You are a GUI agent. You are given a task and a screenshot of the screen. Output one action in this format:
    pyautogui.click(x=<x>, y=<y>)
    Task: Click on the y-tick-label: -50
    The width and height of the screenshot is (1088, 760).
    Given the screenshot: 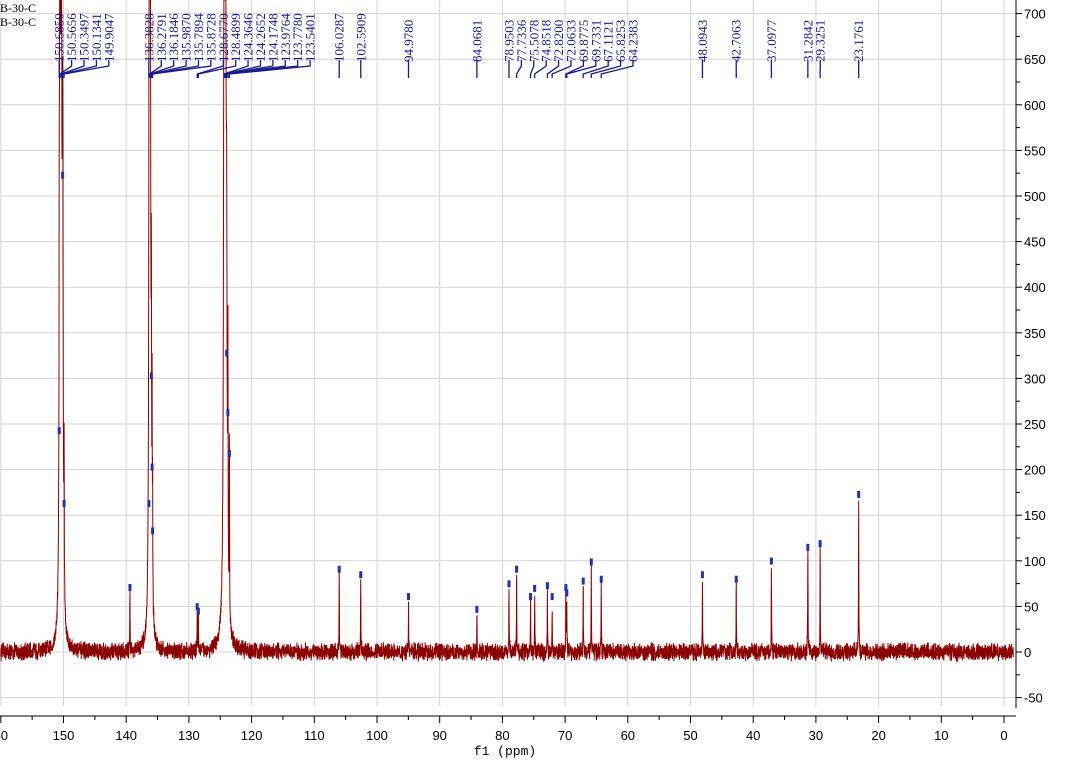 What is the action you would take?
    pyautogui.click(x=1033, y=698)
    